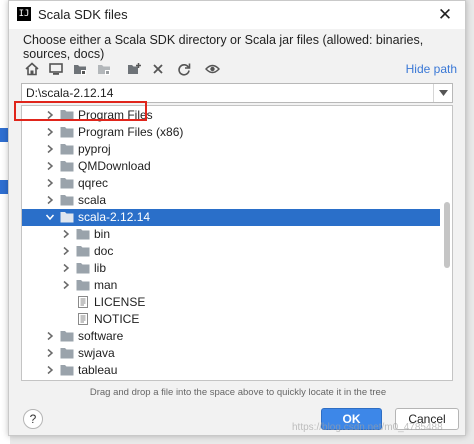  What do you see at coordinates (431, 69) in the screenshot?
I see `hide-path-link: Hide path` at bounding box center [431, 69].